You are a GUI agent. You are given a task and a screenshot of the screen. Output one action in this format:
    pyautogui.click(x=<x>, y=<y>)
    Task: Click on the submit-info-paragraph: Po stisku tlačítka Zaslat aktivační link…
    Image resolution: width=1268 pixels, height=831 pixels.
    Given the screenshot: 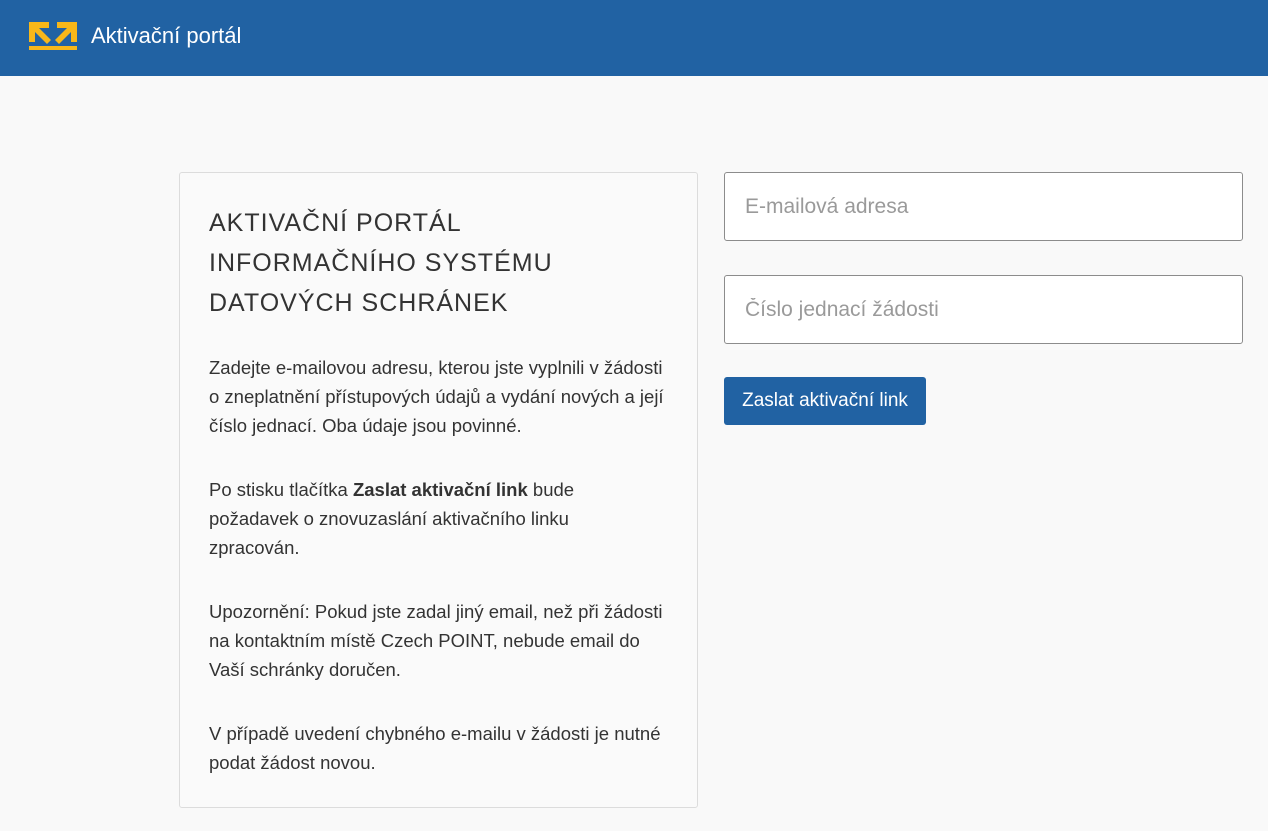 What is the action you would take?
    pyautogui.click(x=436, y=518)
    